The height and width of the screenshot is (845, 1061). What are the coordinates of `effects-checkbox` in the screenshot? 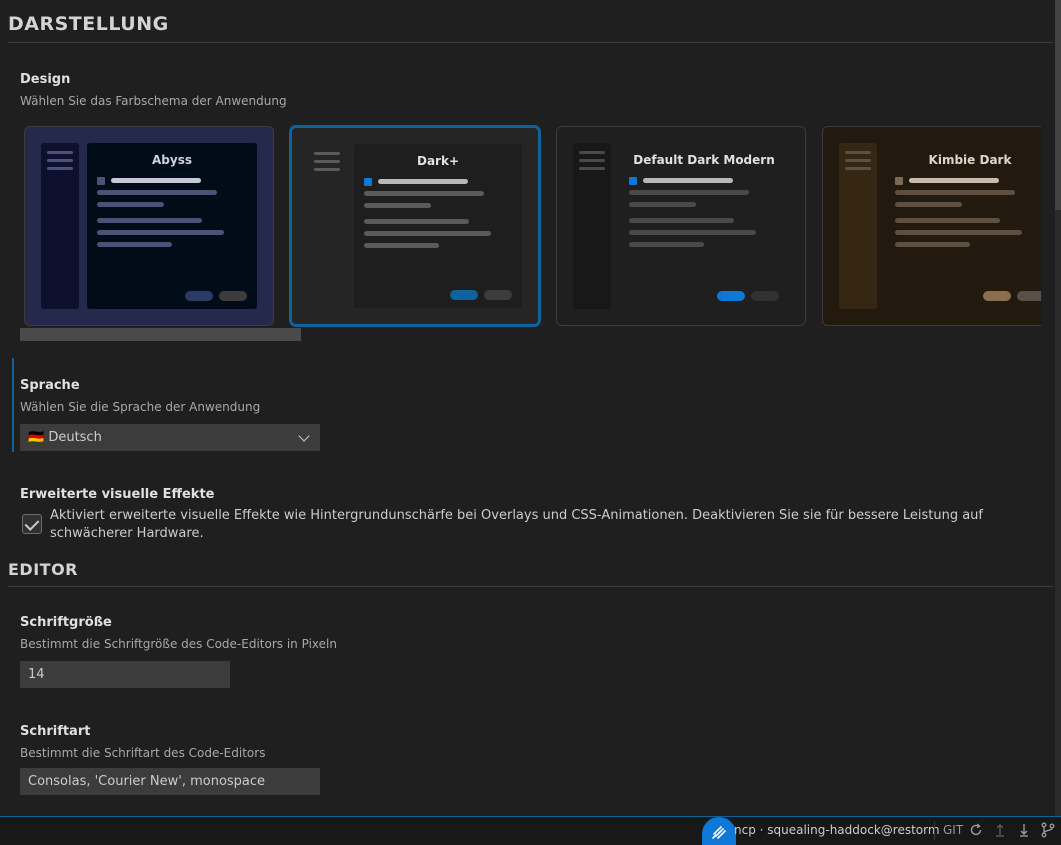 It's located at (32, 524).